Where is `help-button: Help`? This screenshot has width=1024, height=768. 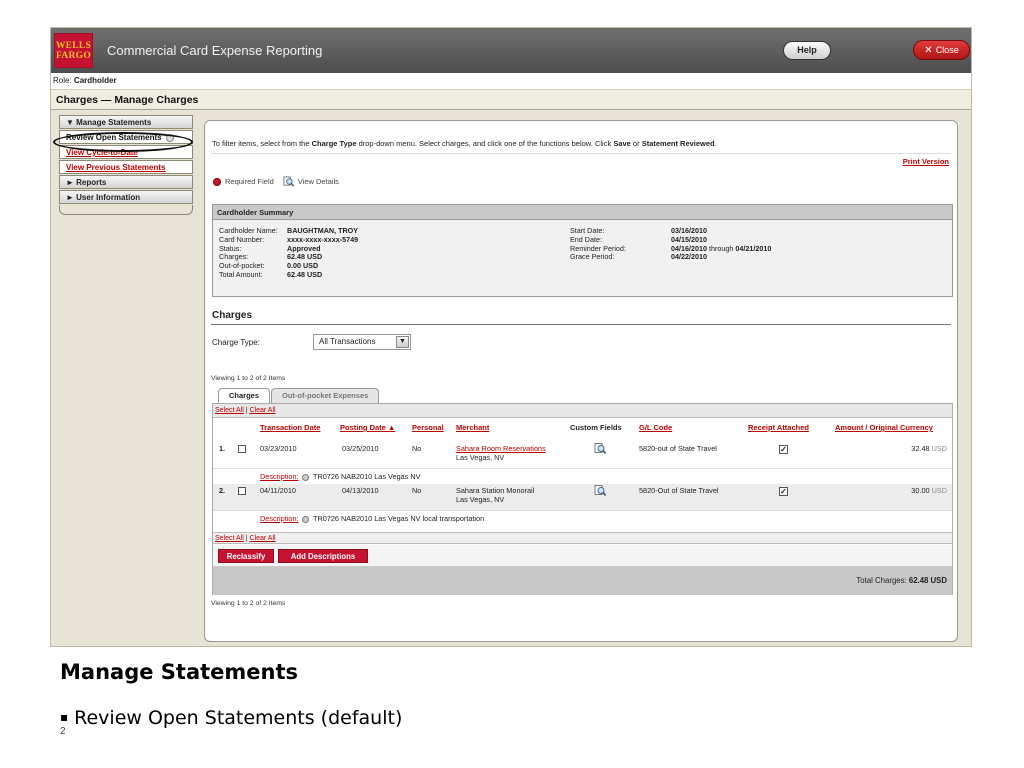
help-button: Help is located at coordinates (807, 50).